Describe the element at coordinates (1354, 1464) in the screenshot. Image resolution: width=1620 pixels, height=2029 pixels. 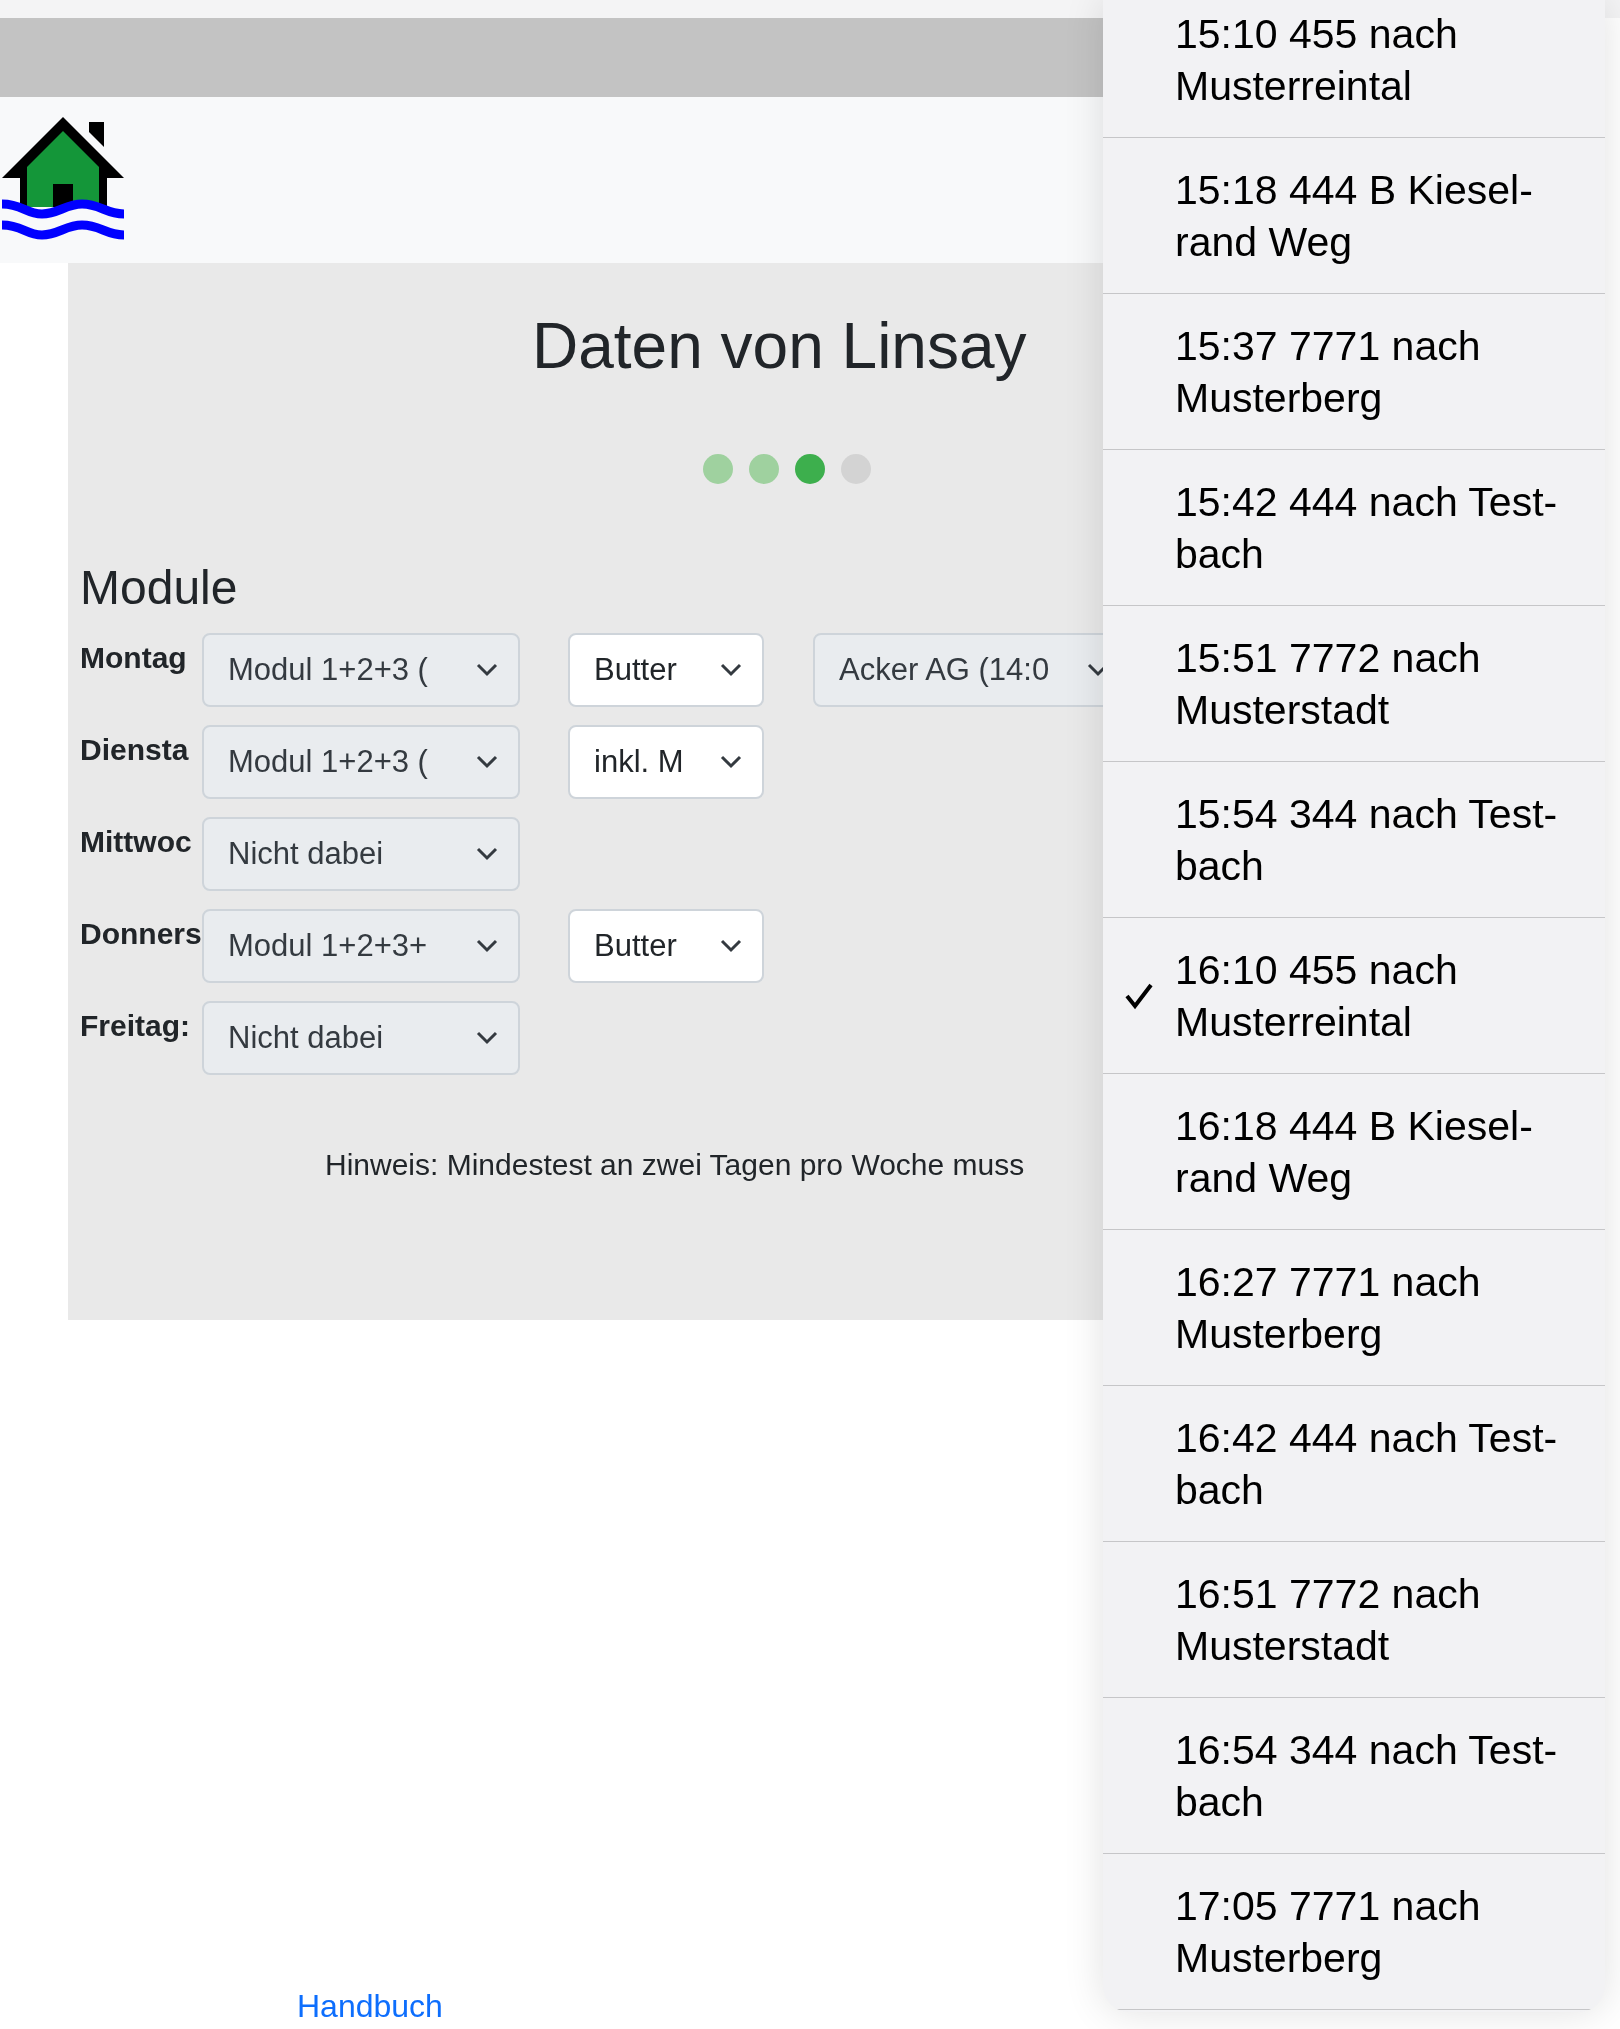
I see `dropdown-option: 16:42 444 nach Test- bach` at that location.